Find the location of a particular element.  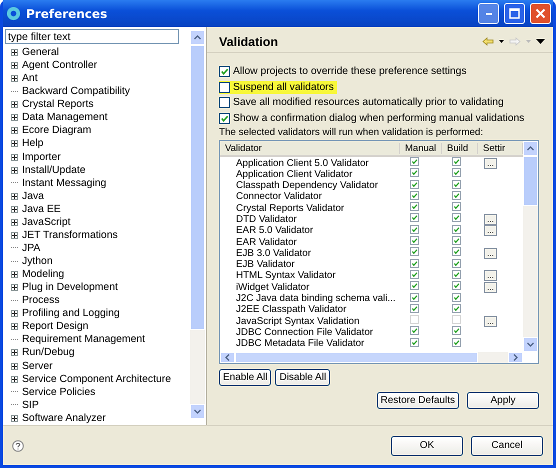

page-button: Apply is located at coordinates (503, 400).